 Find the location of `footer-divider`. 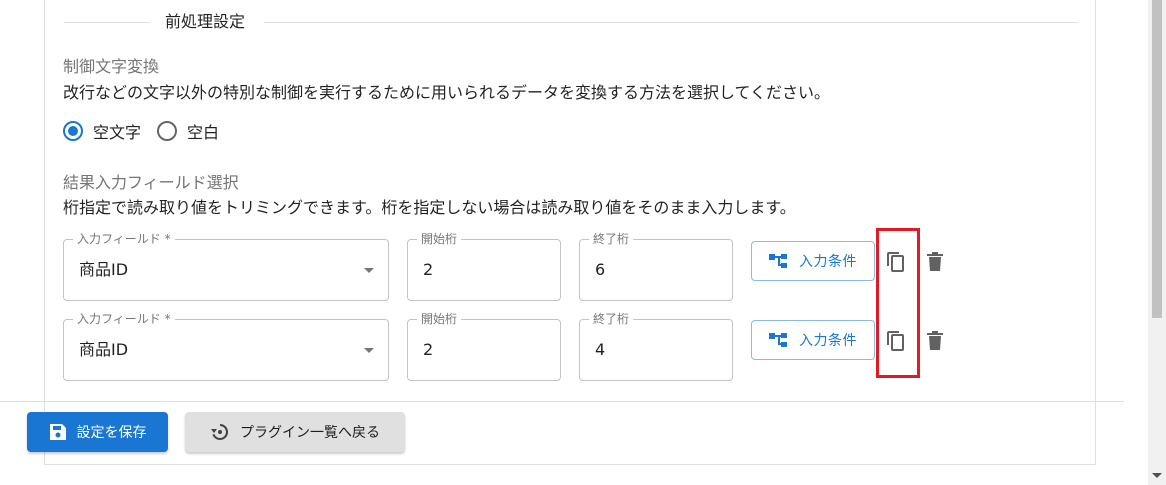

footer-divider is located at coordinates (562, 401).